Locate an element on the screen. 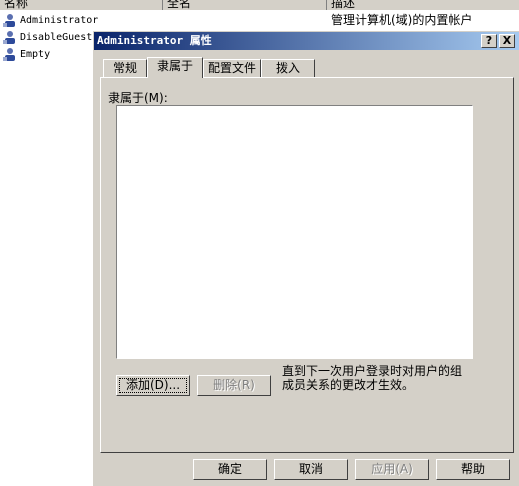 The width and height of the screenshot is (519, 486). column-header-description: 描述 is located at coordinates (423, 5).